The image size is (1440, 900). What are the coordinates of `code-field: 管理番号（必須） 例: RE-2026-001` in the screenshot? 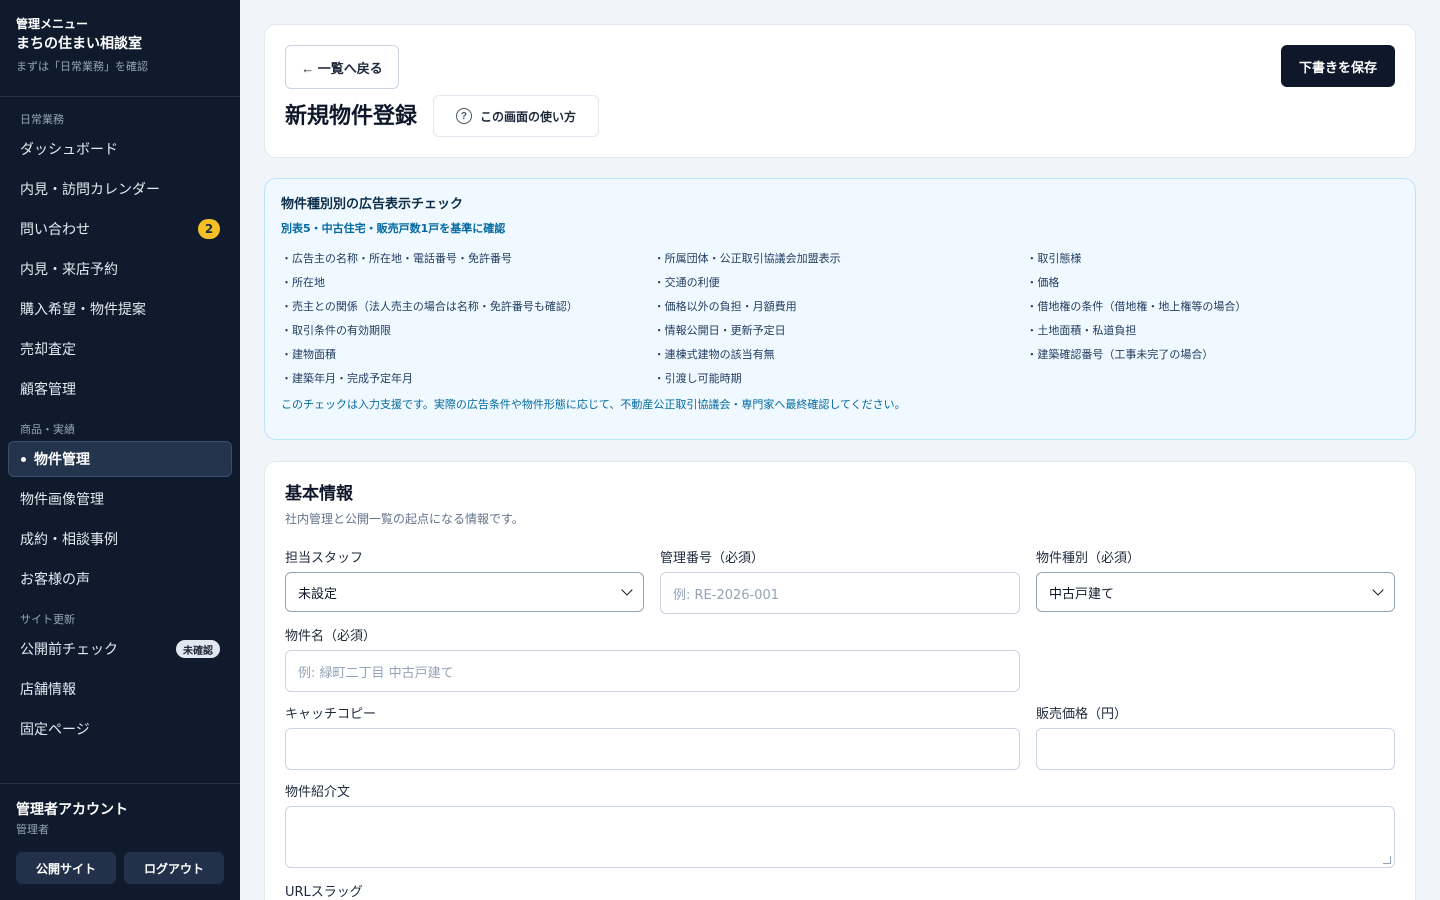 It's located at (840, 582).